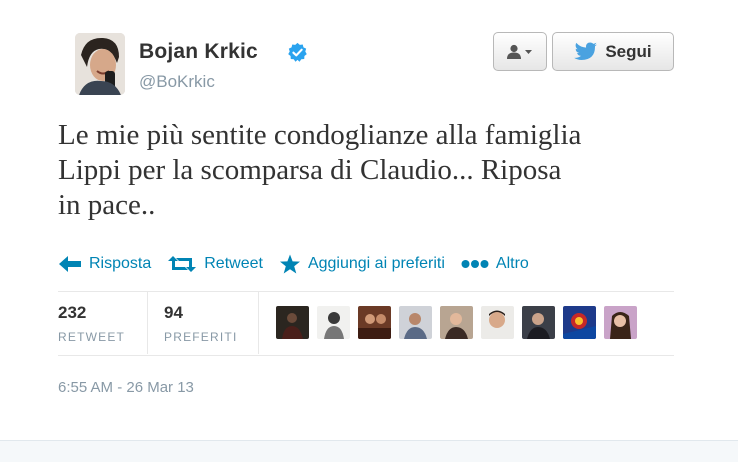 Image resolution: width=738 pixels, height=462 pixels. I want to click on card-footer, so click(369, 451).